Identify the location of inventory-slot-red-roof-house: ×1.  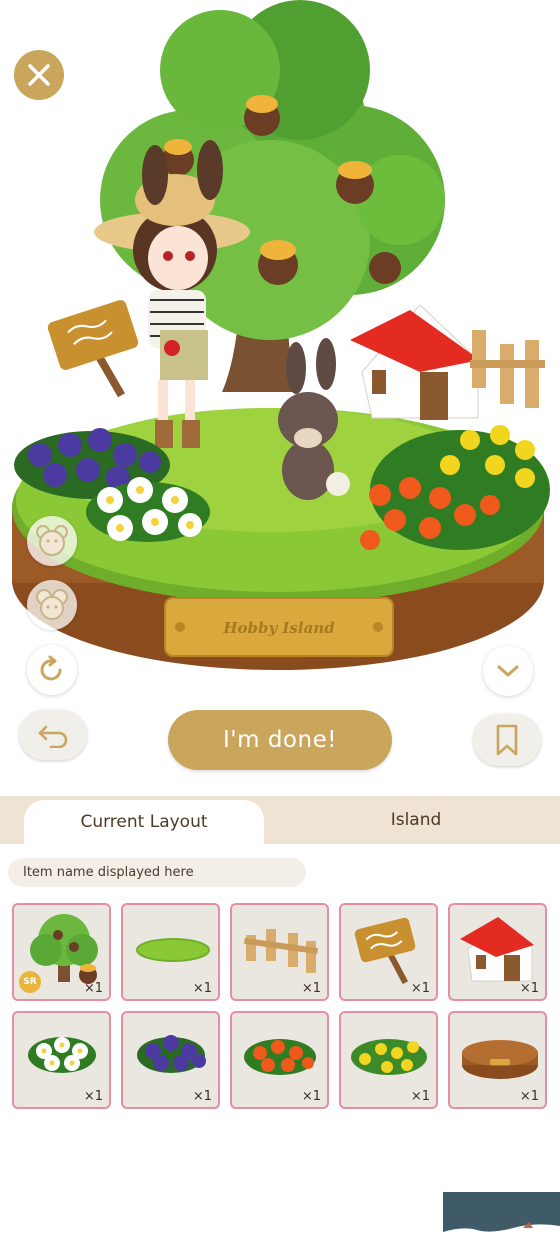
(497, 952).